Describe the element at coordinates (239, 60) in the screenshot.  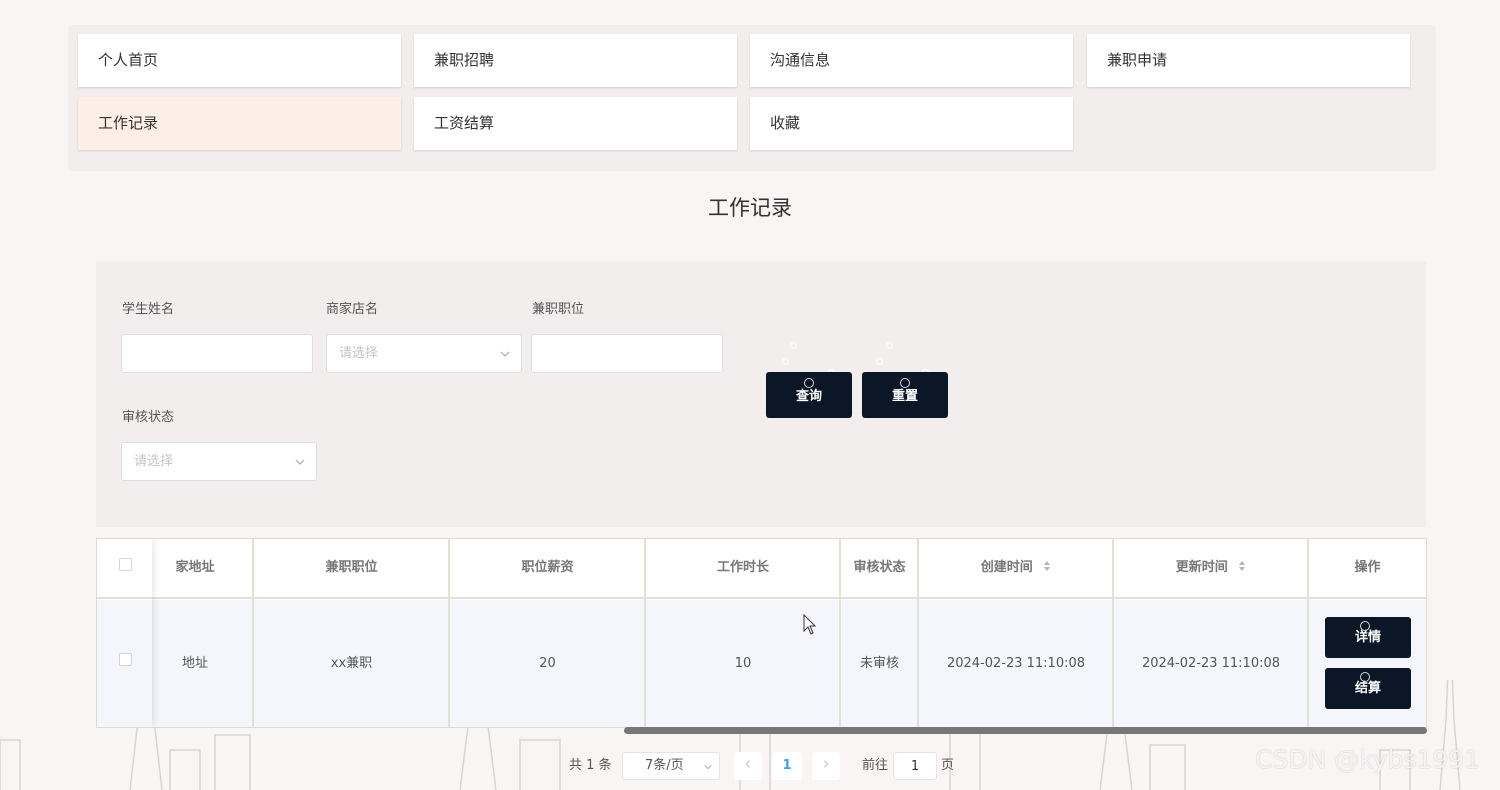
I see `nav-item-home: 个人首页` at that location.